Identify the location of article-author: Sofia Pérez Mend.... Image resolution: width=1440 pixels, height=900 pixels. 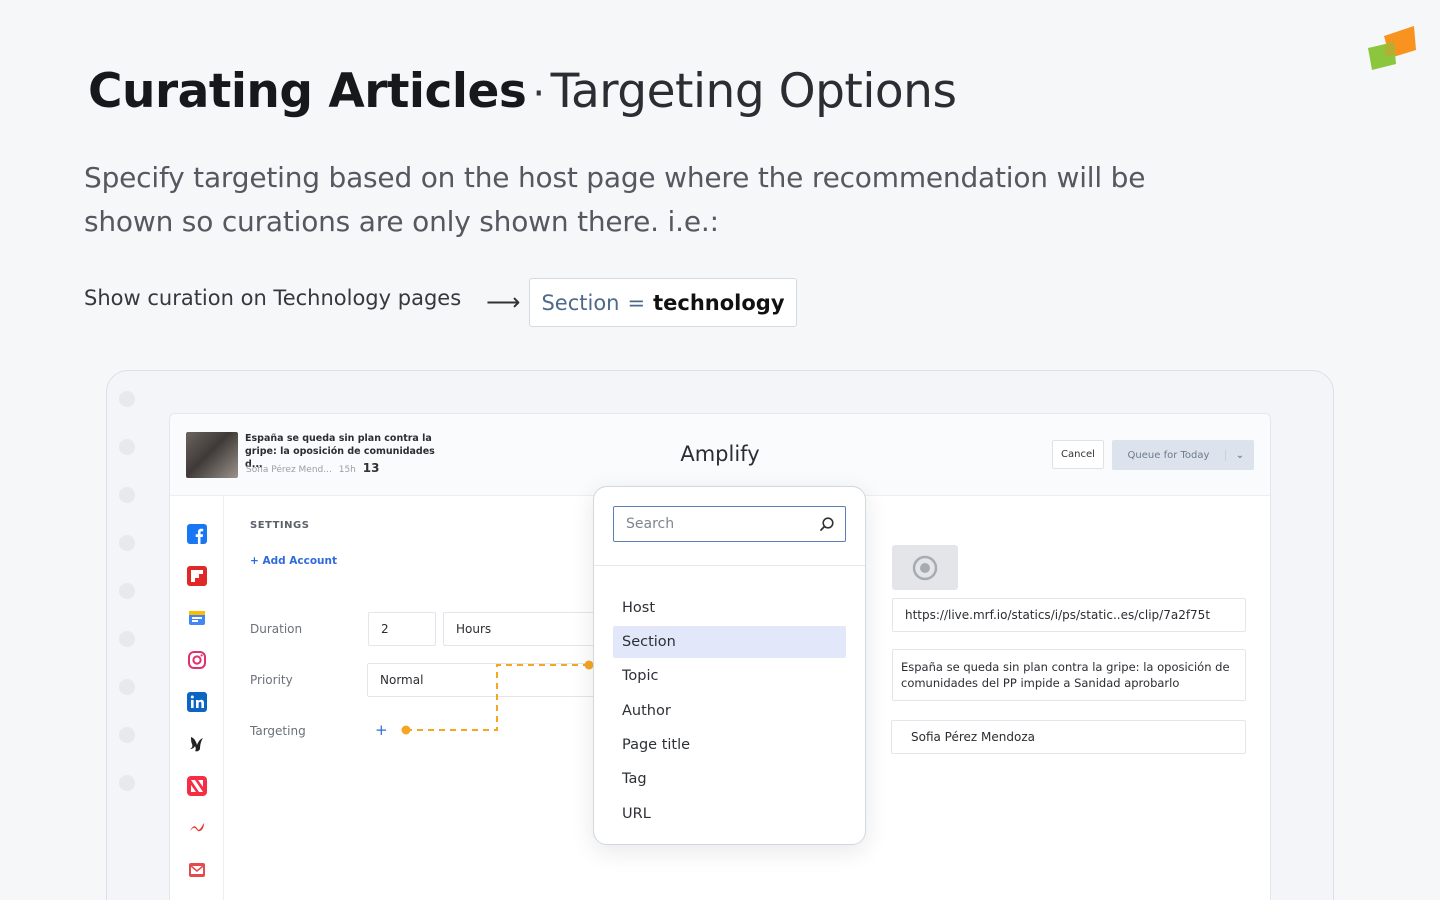
(289, 470).